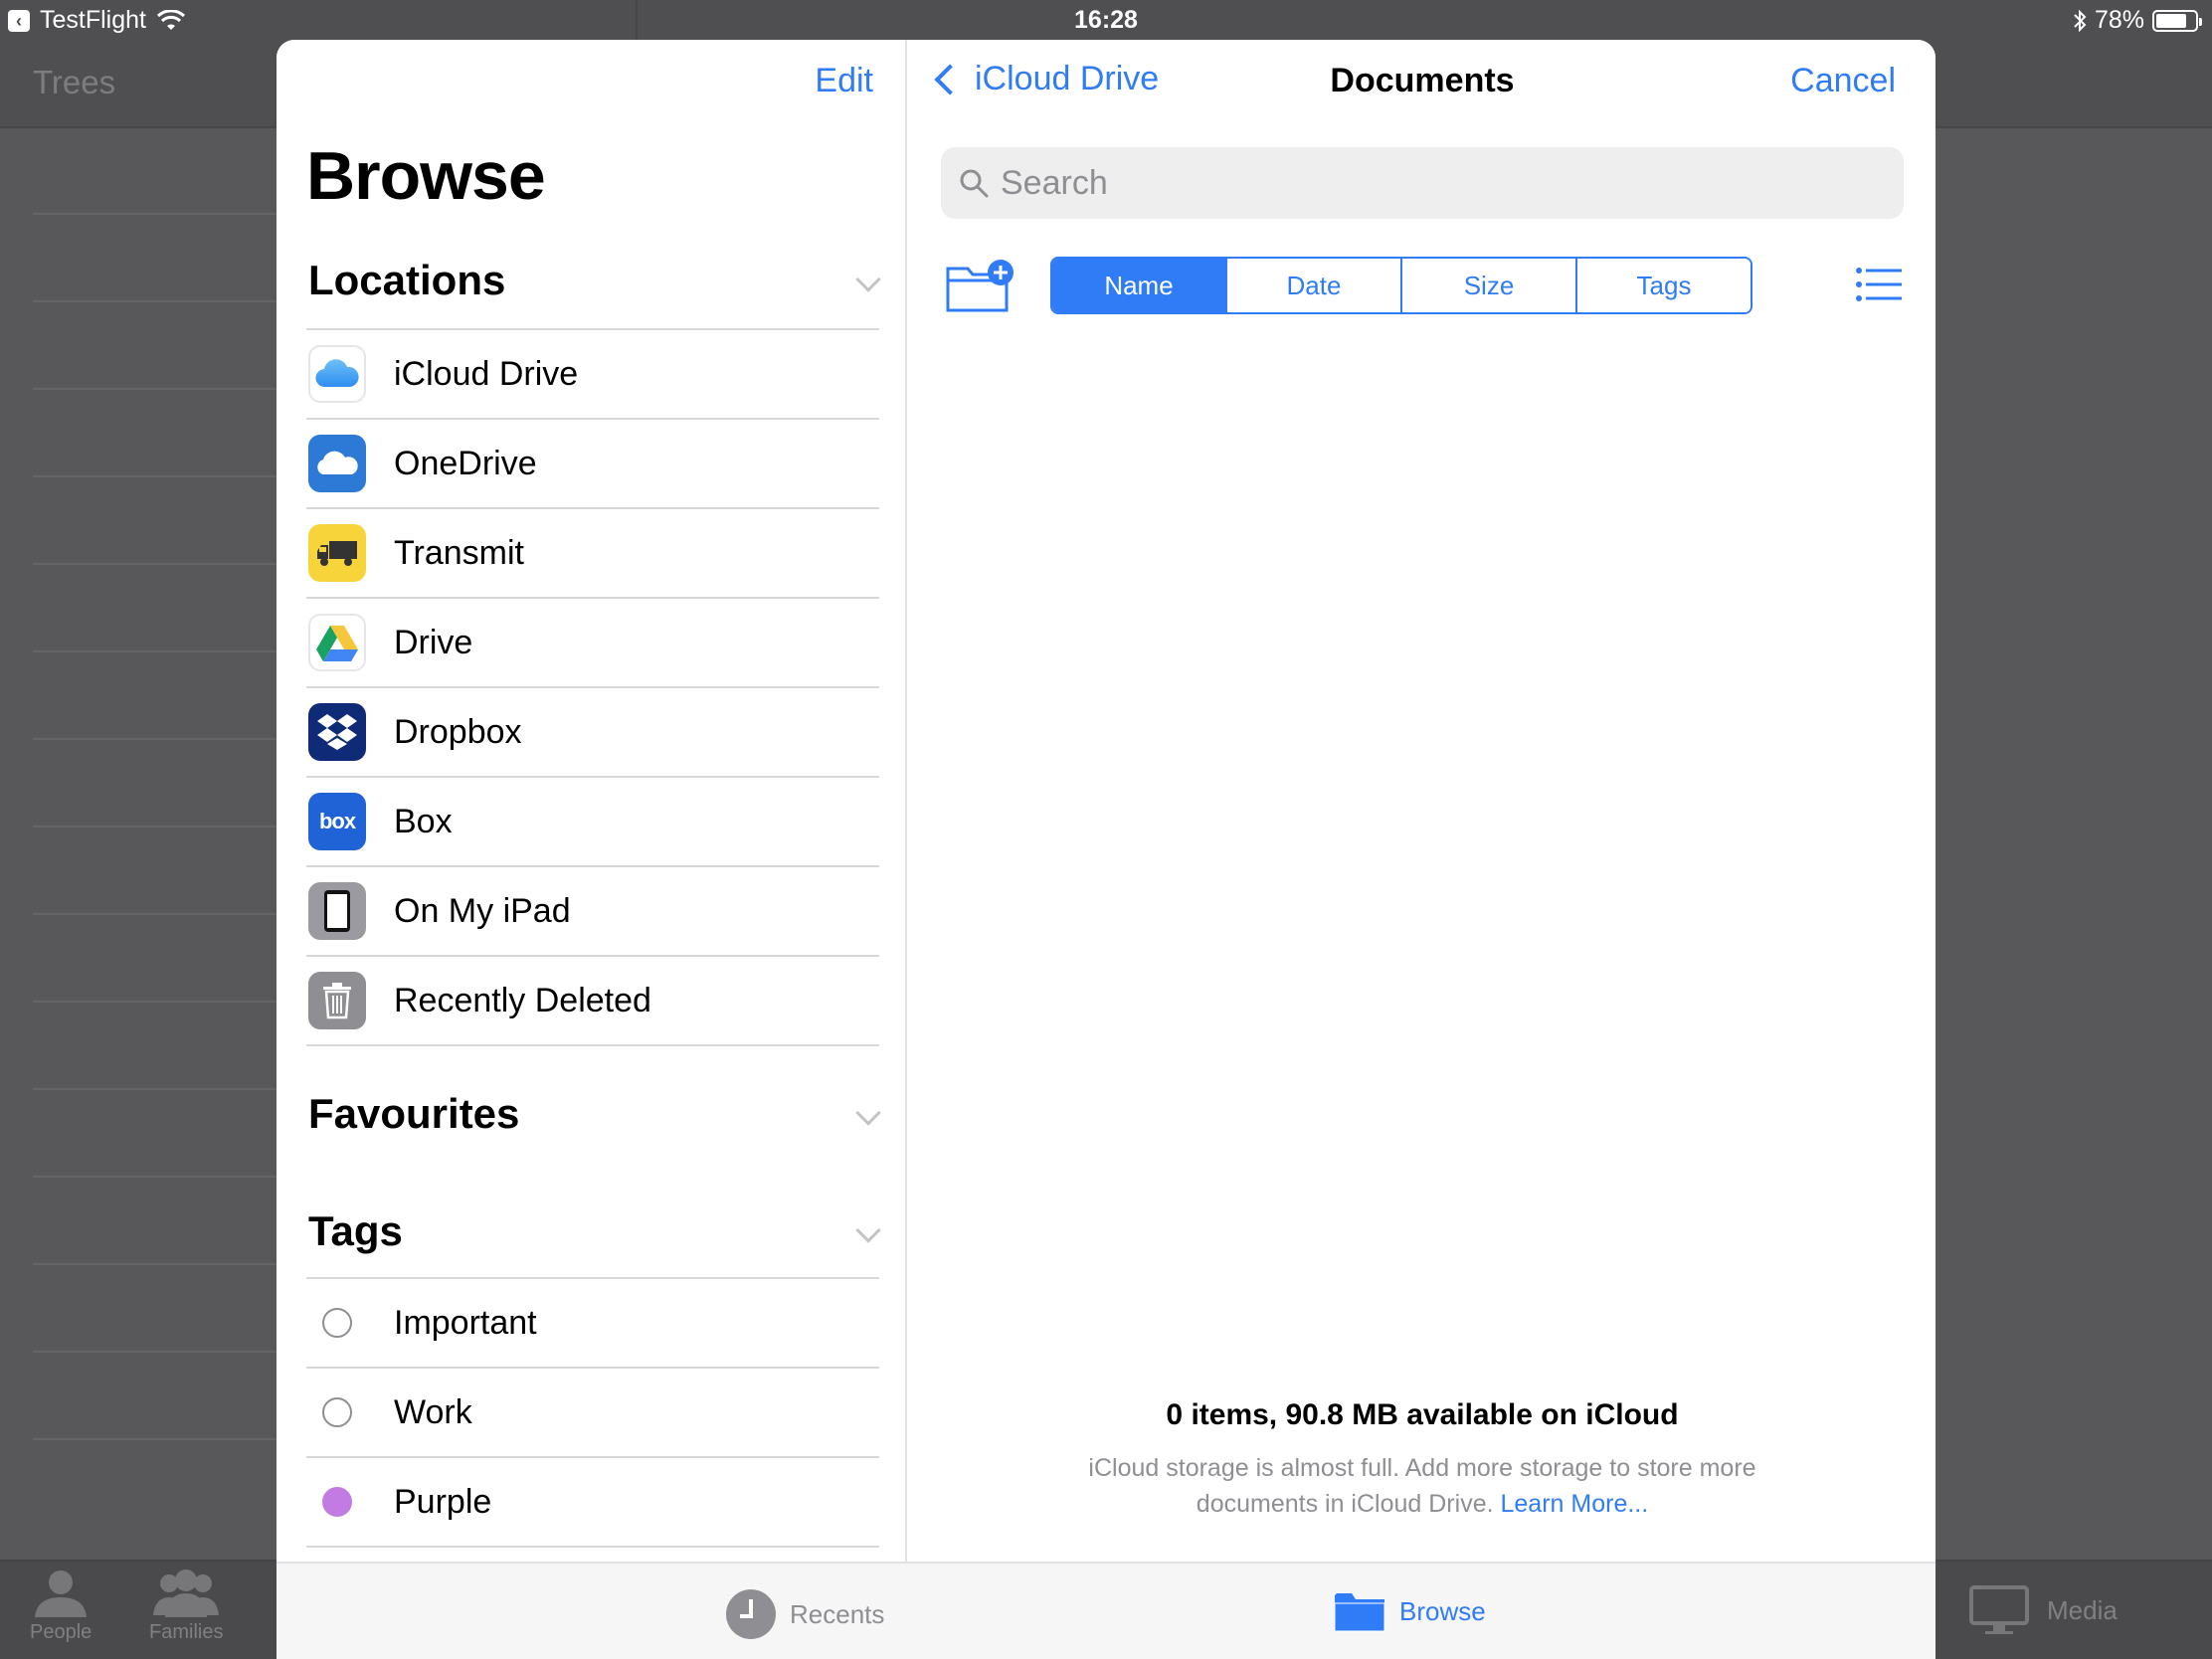  I want to click on box-icon: box, so click(337, 821).